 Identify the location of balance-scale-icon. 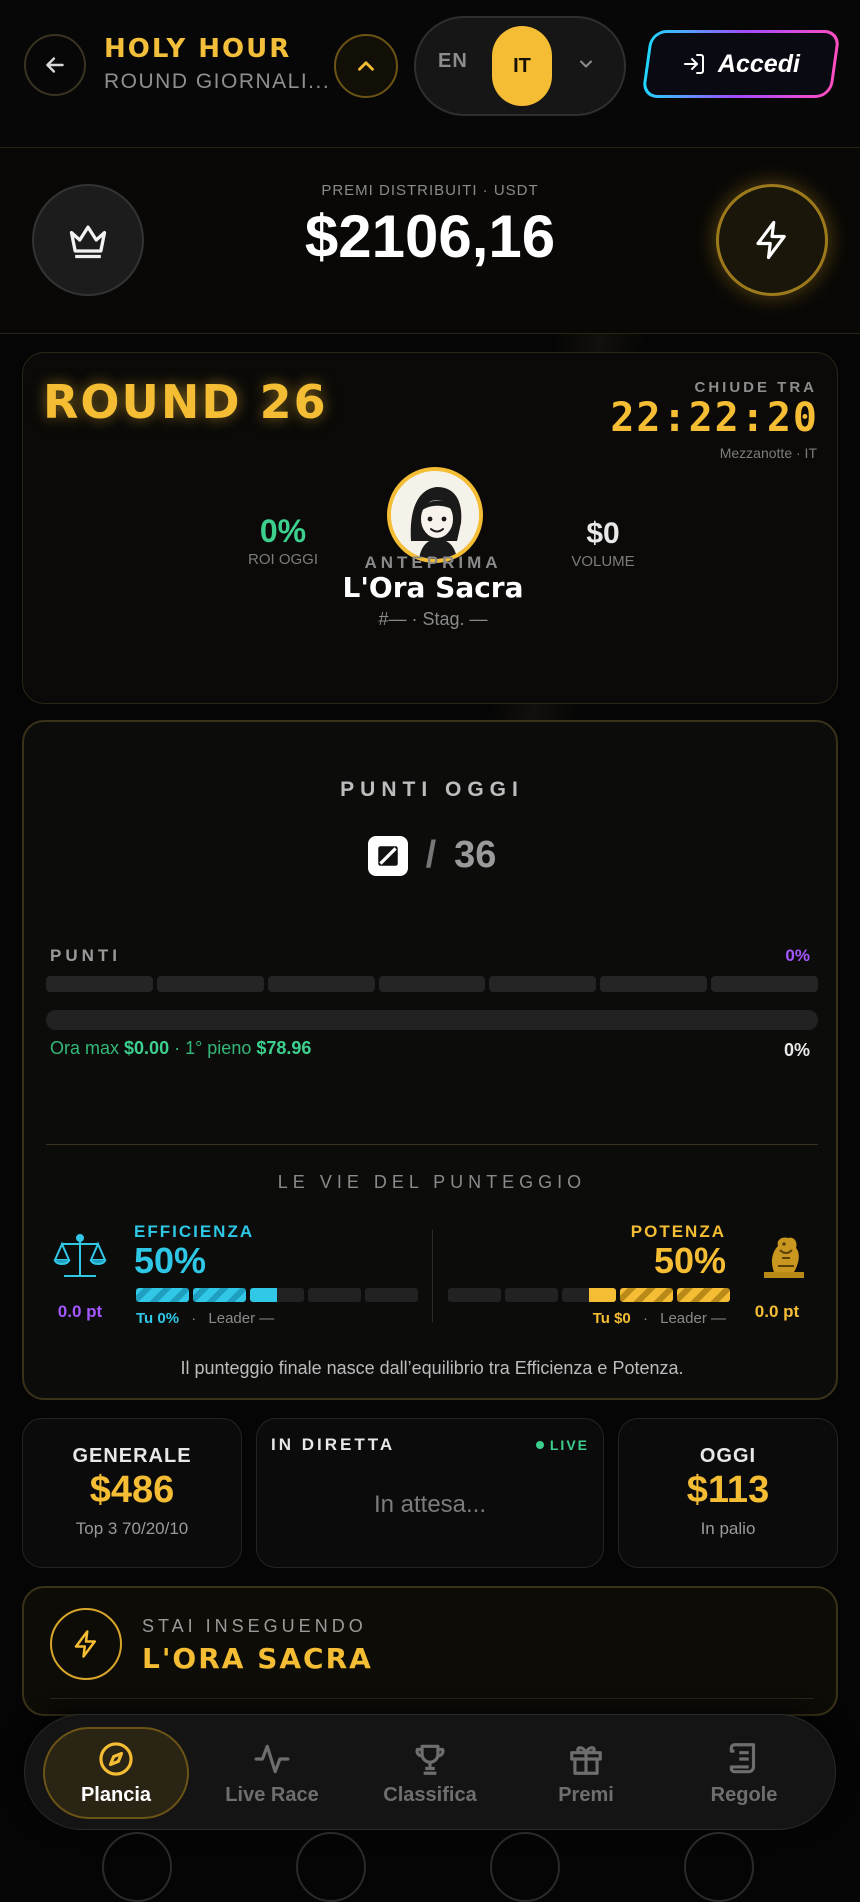
(80, 1259).